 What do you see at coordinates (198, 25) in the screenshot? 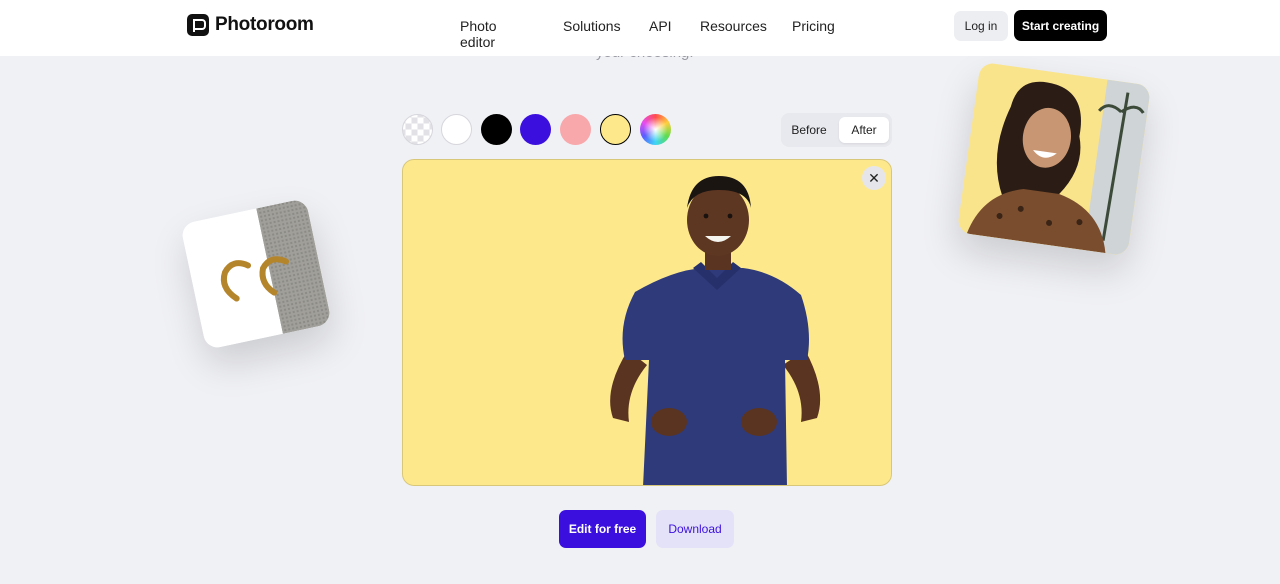
I see `photoroom-logo-icon` at bounding box center [198, 25].